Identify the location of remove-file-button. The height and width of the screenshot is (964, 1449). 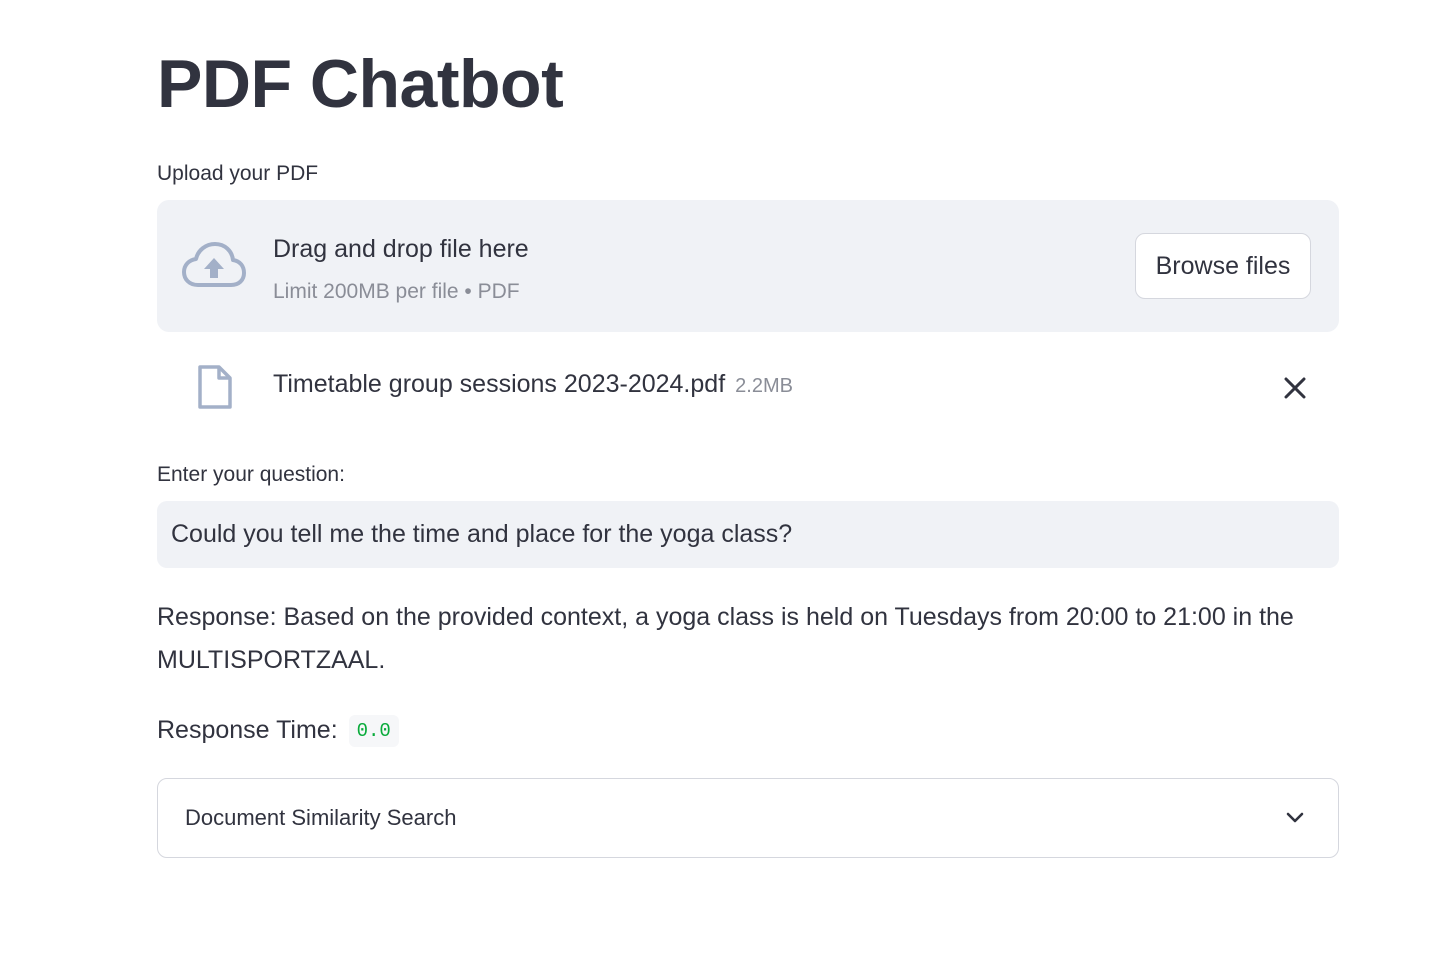
(1295, 388).